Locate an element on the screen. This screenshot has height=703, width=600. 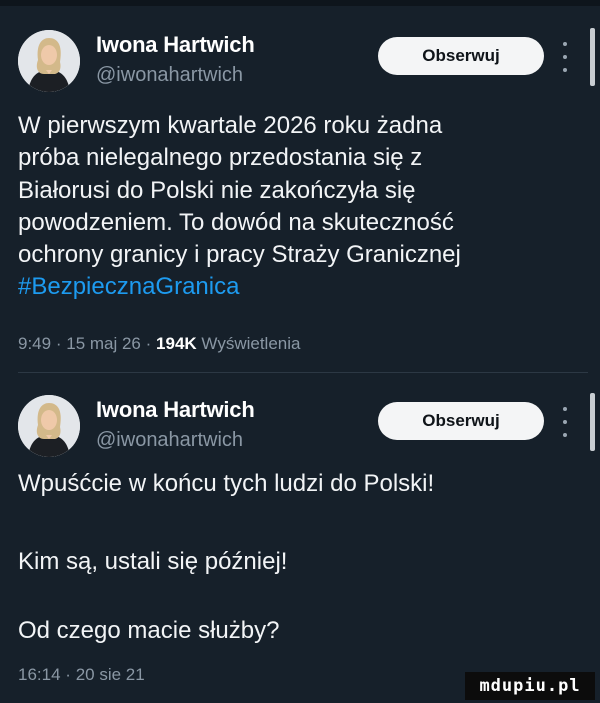
post-text-line: Wpuśćcie w końcu tych ludzi do Polski! is located at coordinates (226, 483).